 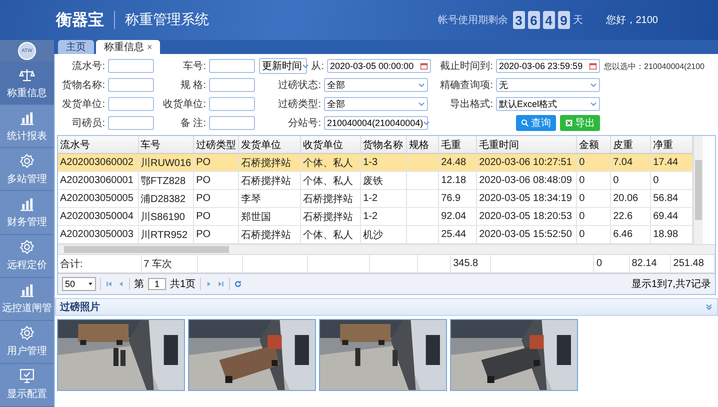 What do you see at coordinates (654, 66) in the screenshot?
I see `selection-info: 您以选中：210040004(2100` at bounding box center [654, 66].